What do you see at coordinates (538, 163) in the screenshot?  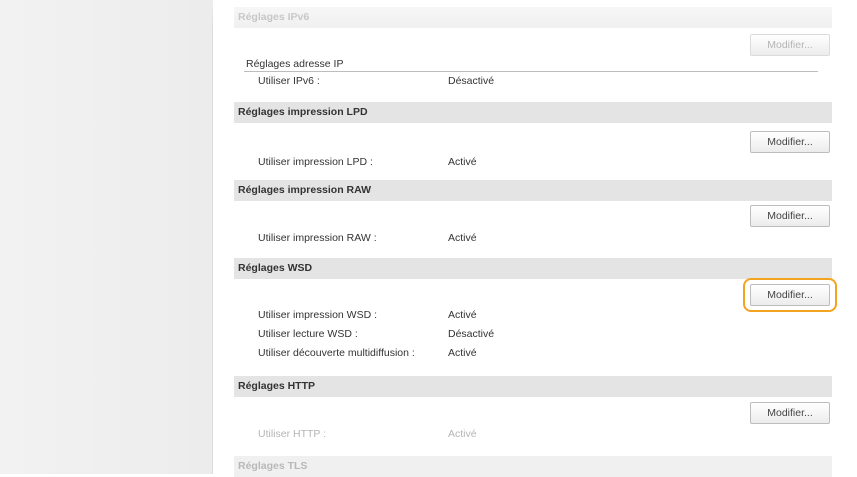 I see `settings-row: Utiliser impression LPD : Activé` at bounding box center [538, 163].